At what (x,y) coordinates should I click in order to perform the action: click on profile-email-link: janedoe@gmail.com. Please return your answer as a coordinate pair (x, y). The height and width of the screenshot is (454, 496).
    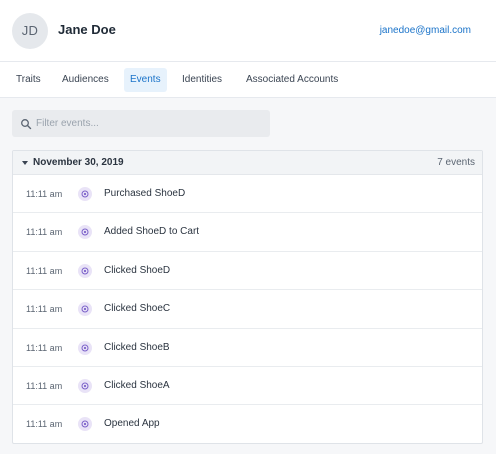
    Looking at the image, I should click on (425, 30).